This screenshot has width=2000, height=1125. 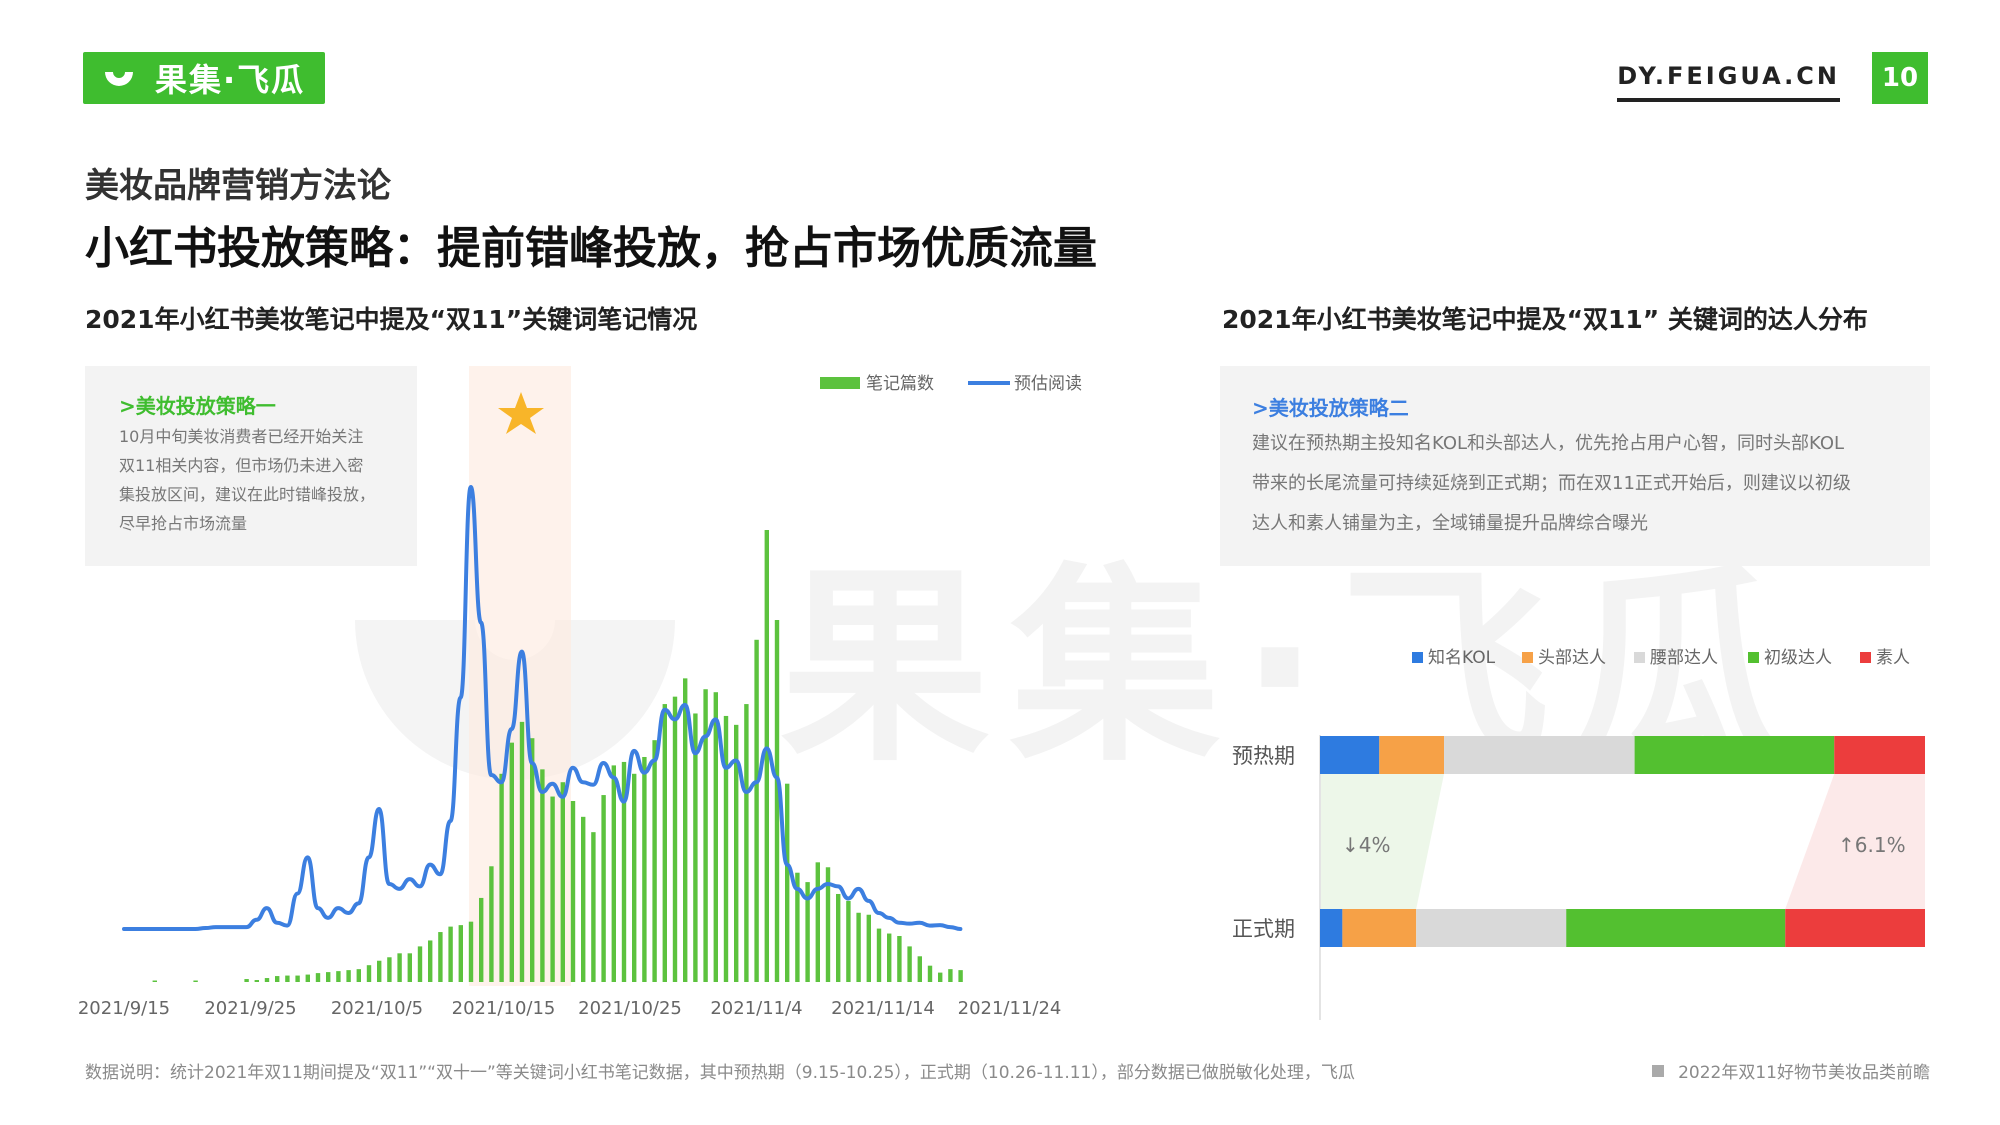 What do you see at coordinates (1366, 845) in the screenshot?
I see `change-label-down: ↓4%` at bounding box center [1366, 845].